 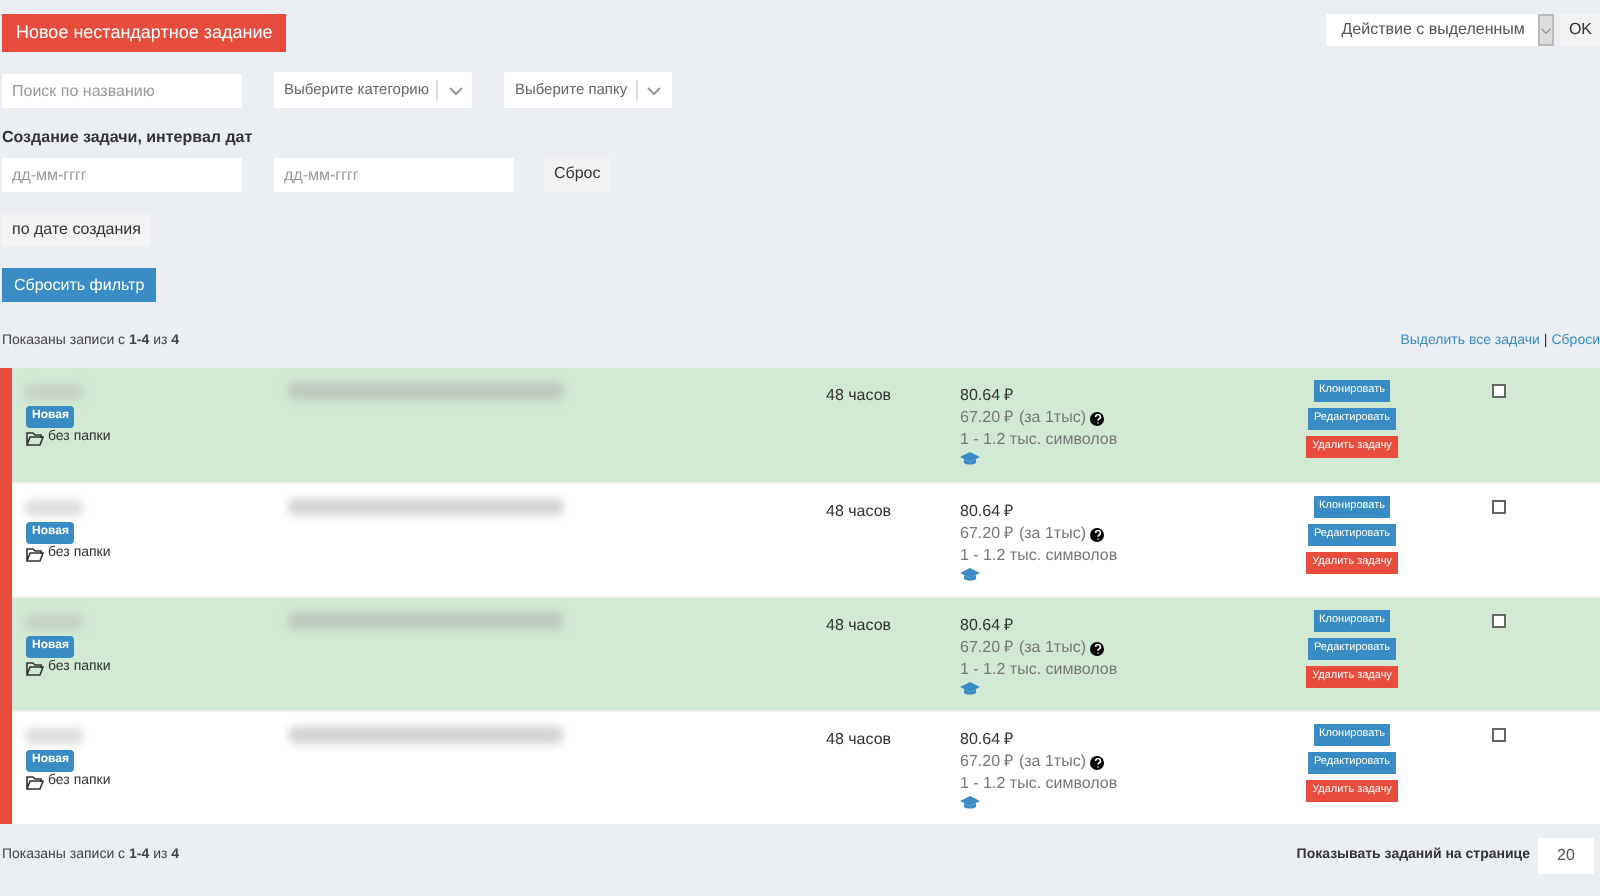 What do you see at coordinates (128, 138) in the screenshot?
I see `date-range-label: Создание задачи, интервал дат` at bounding box center [128, 138].